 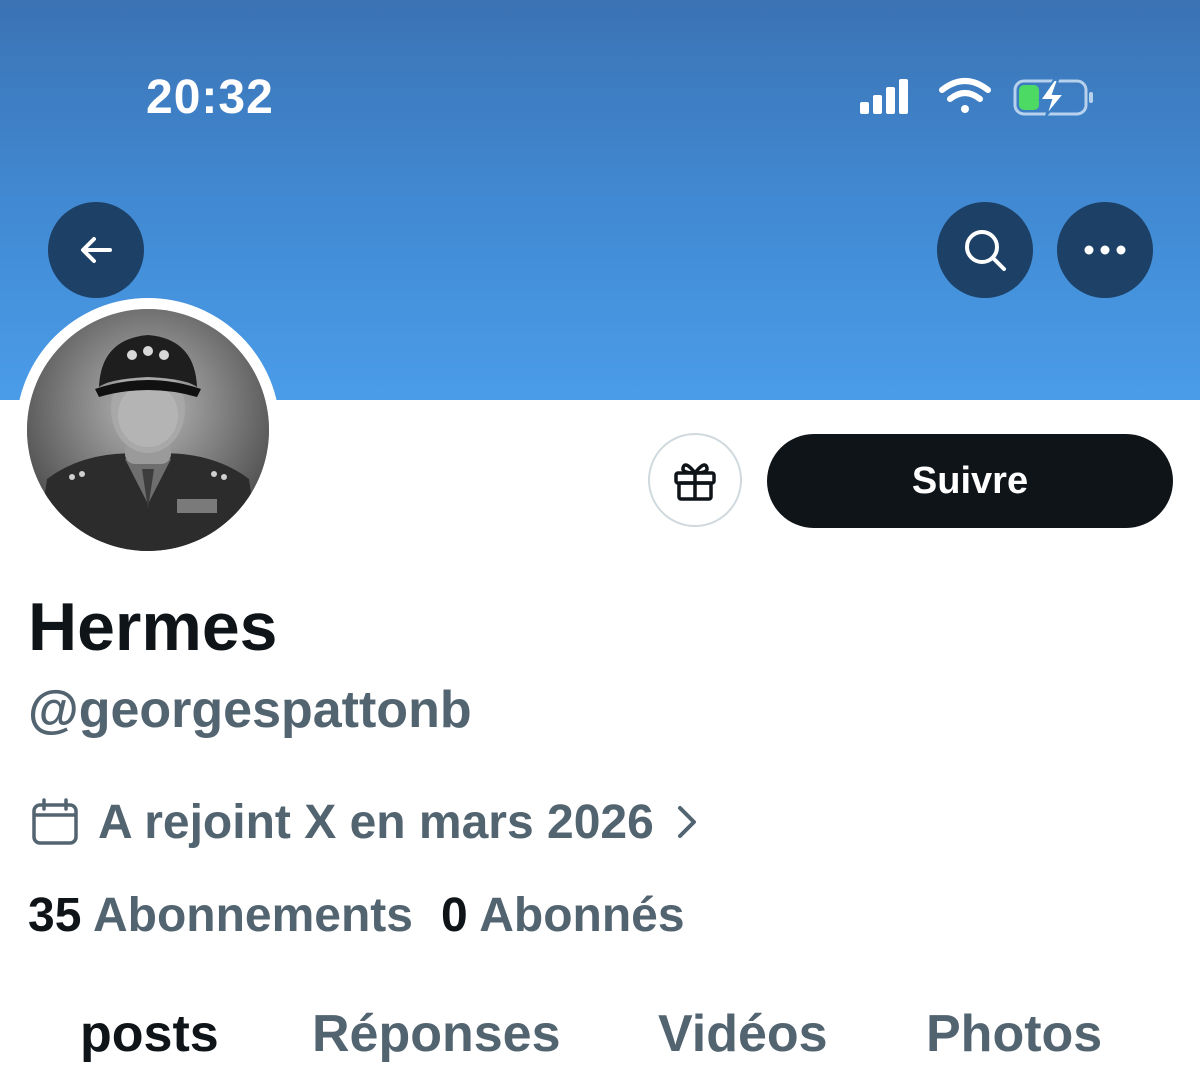 I want to click on arrow-left-icon, so click(x=96, y=250).